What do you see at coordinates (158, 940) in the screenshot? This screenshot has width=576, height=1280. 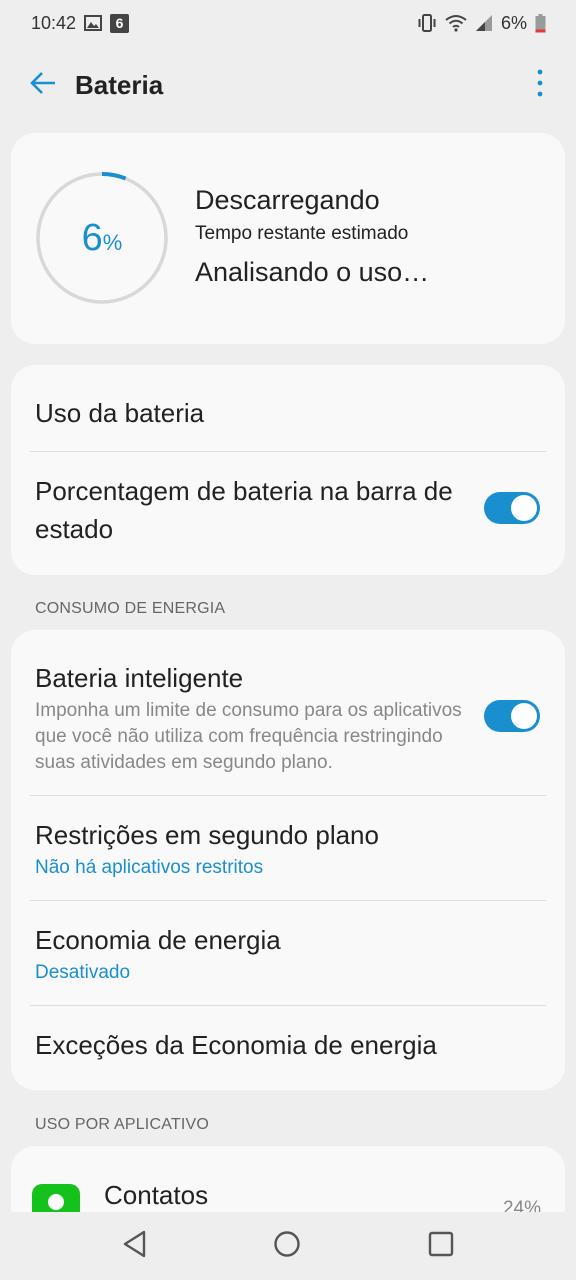 I see `power-saving-title: Economia de energia` at bounding box center [158, 940].